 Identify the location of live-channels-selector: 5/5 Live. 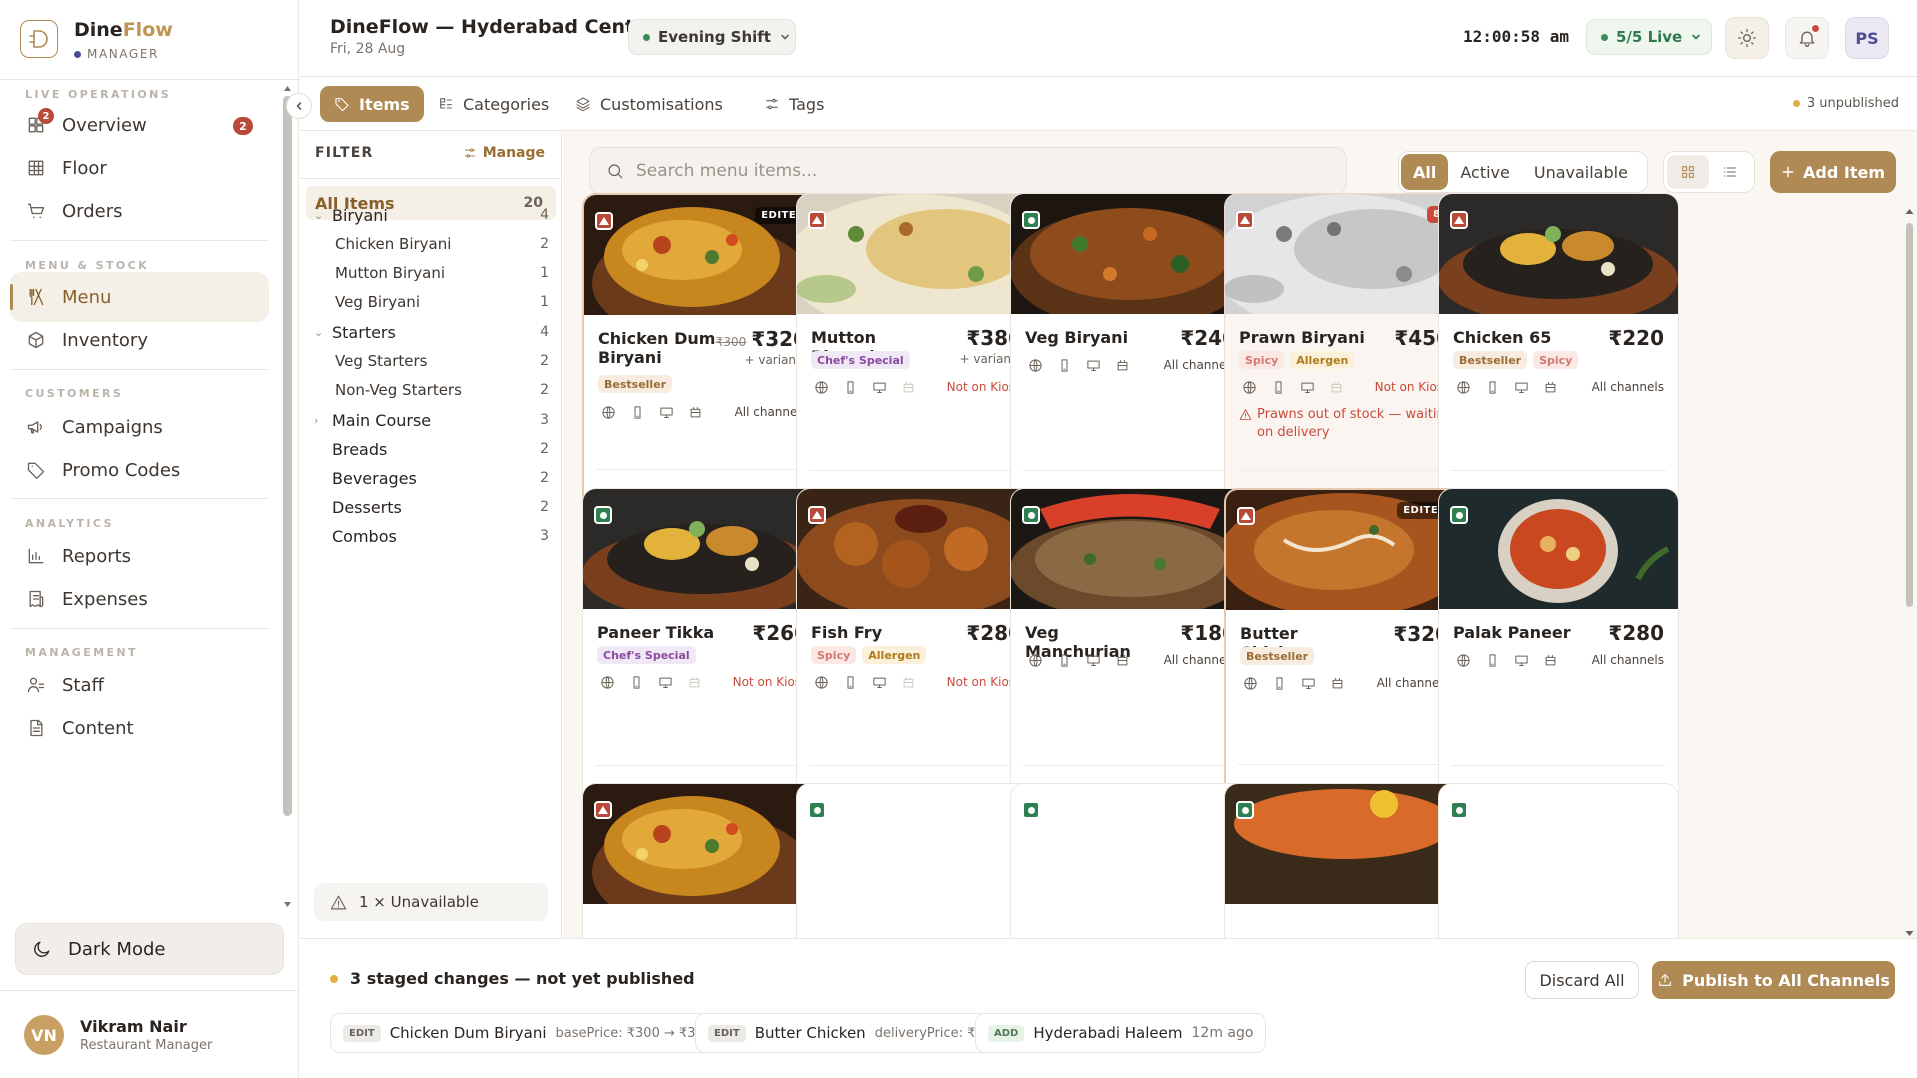
(1649, 37).